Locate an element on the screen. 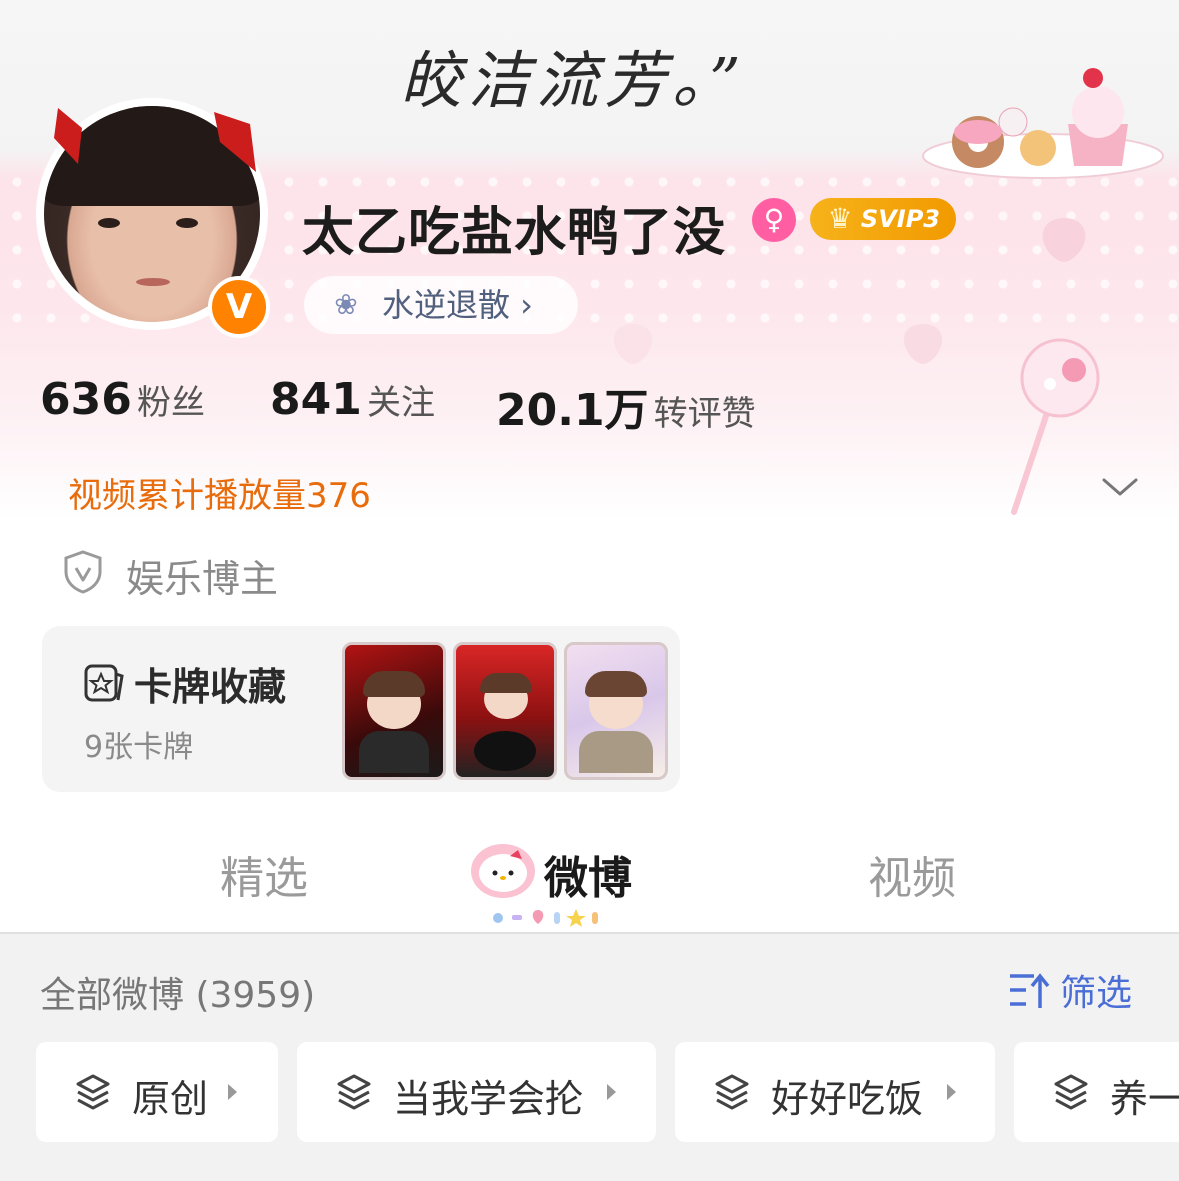 This screenshot has width=1179, height=1181. chip-collection: 好好吃饭 is located at coordinates (835, 1092).